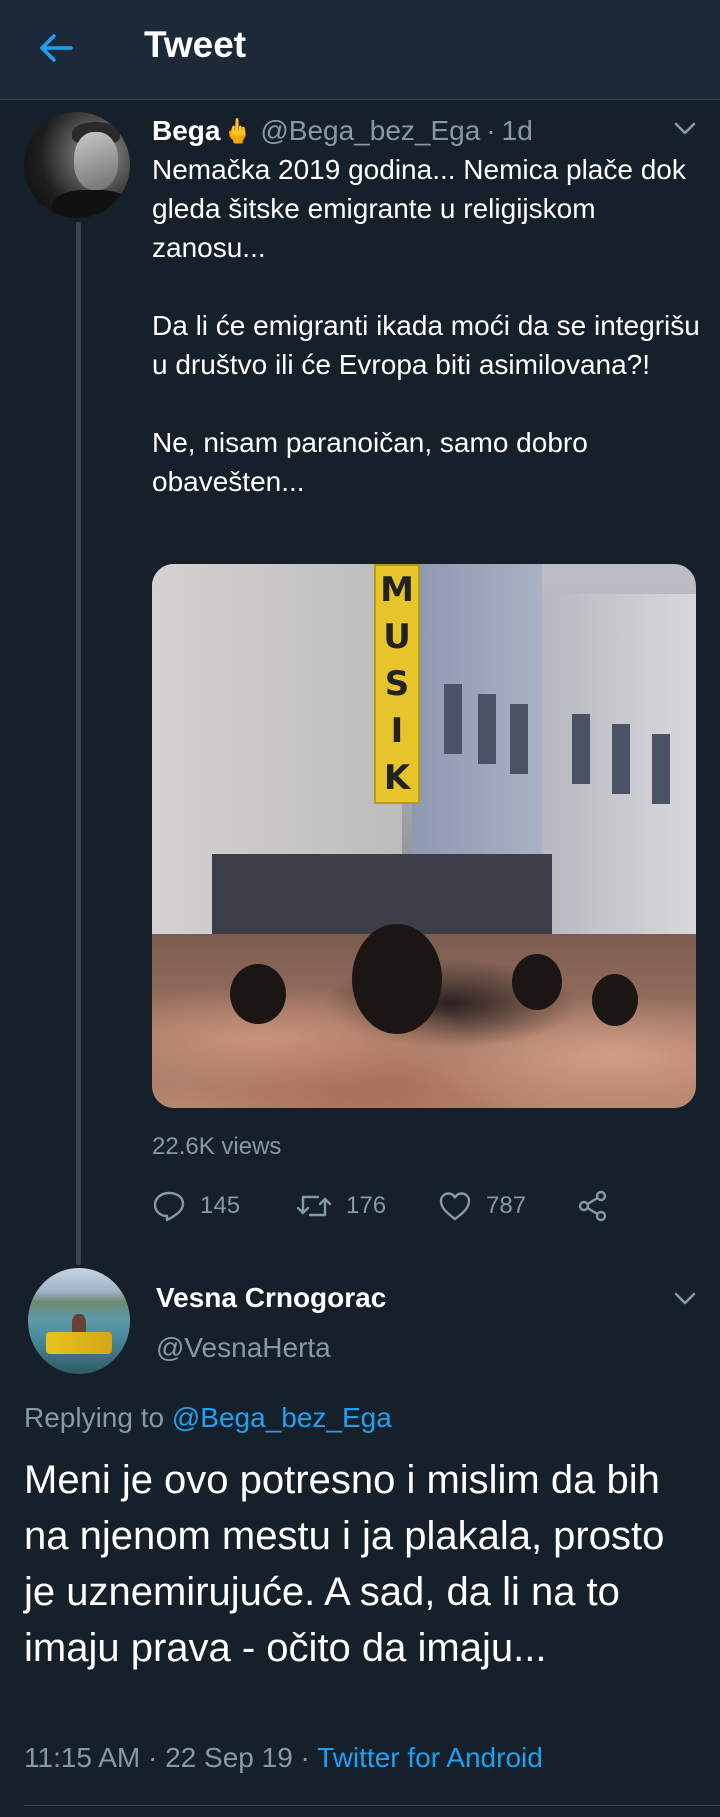 This screenshot has height=1817, width=720. I want to click on tweet-timestamp: 11:15 AM · 22 Sep 19 ·, so click(171, 1757).